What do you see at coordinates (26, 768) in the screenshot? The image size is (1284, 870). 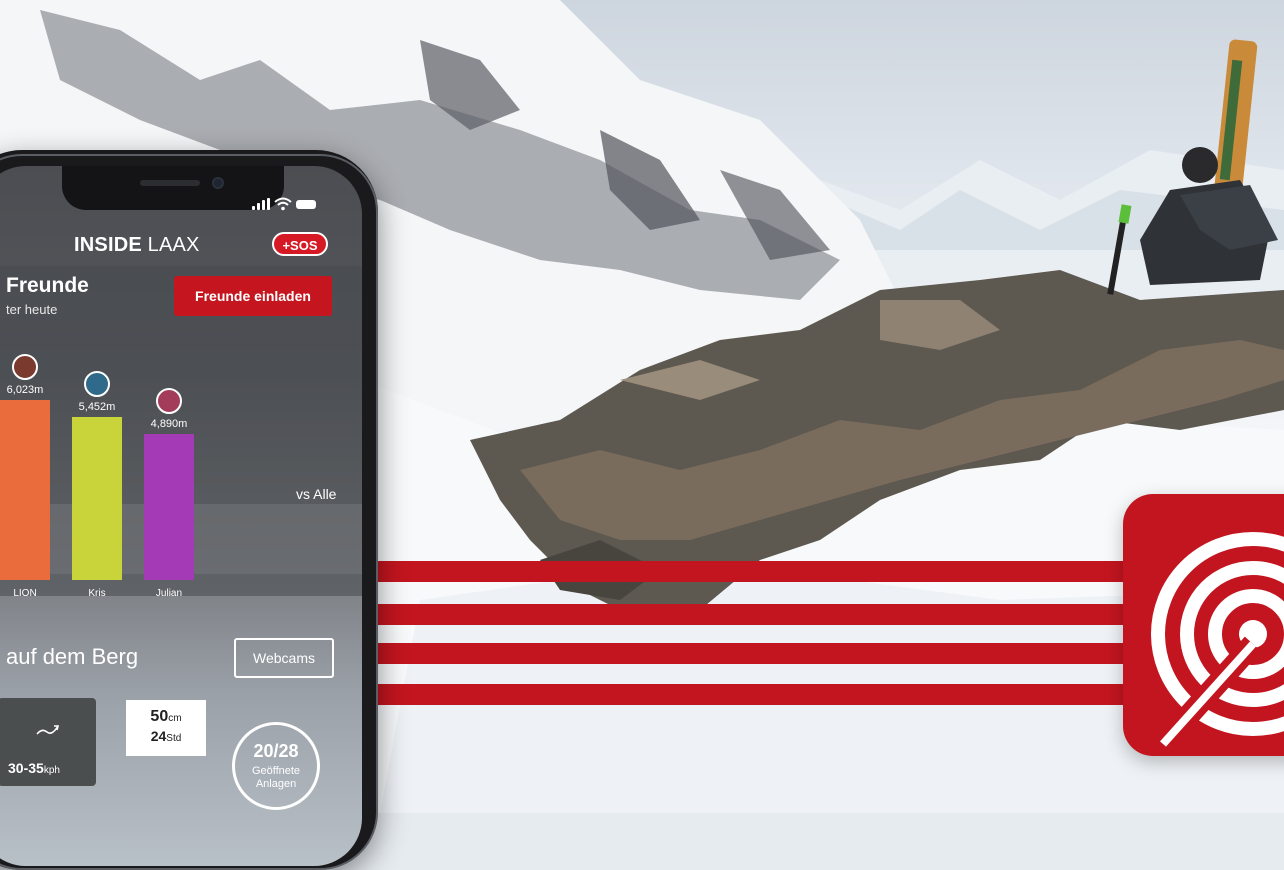 I see `wind-speed-value: 30-35` at bounding box center [26, 768].